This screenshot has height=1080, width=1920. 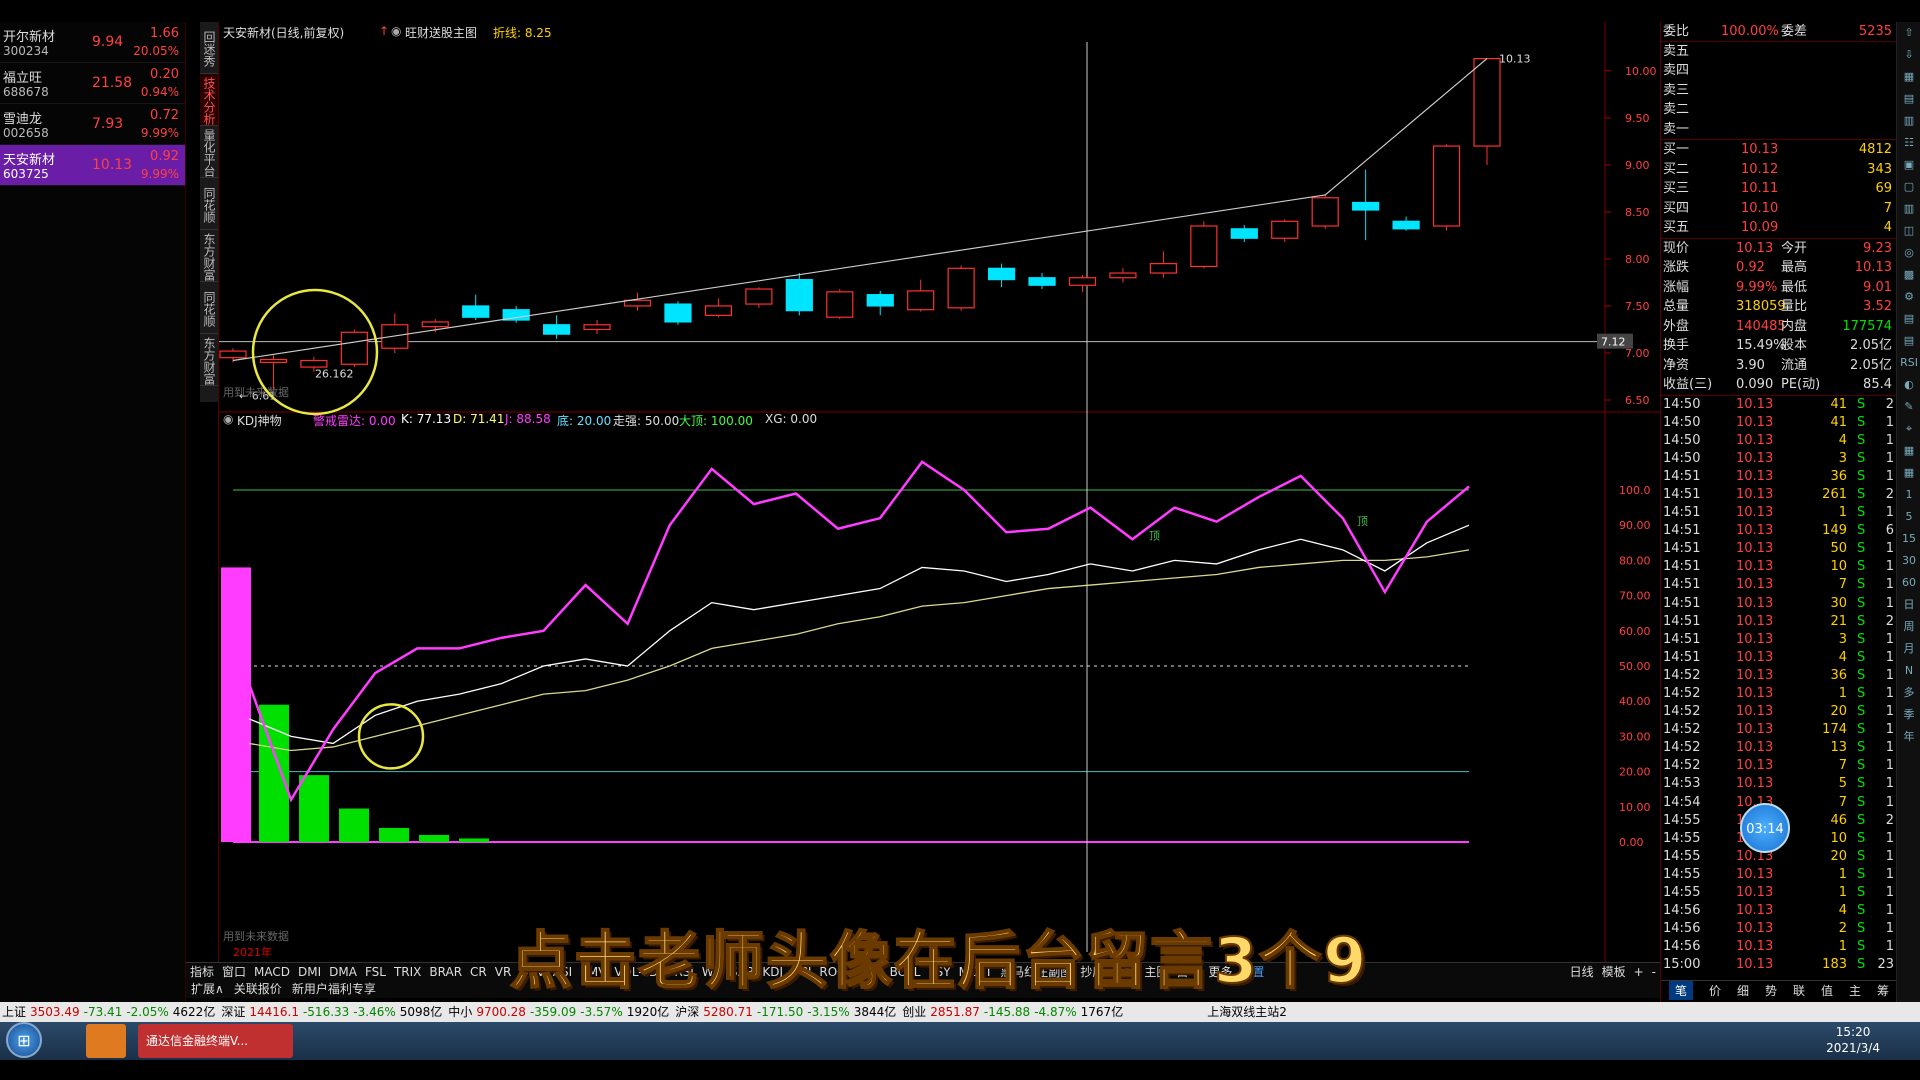 What do you see at coordinates (1778, 694) in the screenshot?
I see `tick-row: 14:52 10.13 1 S 1` at bounding box center [1778, 694].